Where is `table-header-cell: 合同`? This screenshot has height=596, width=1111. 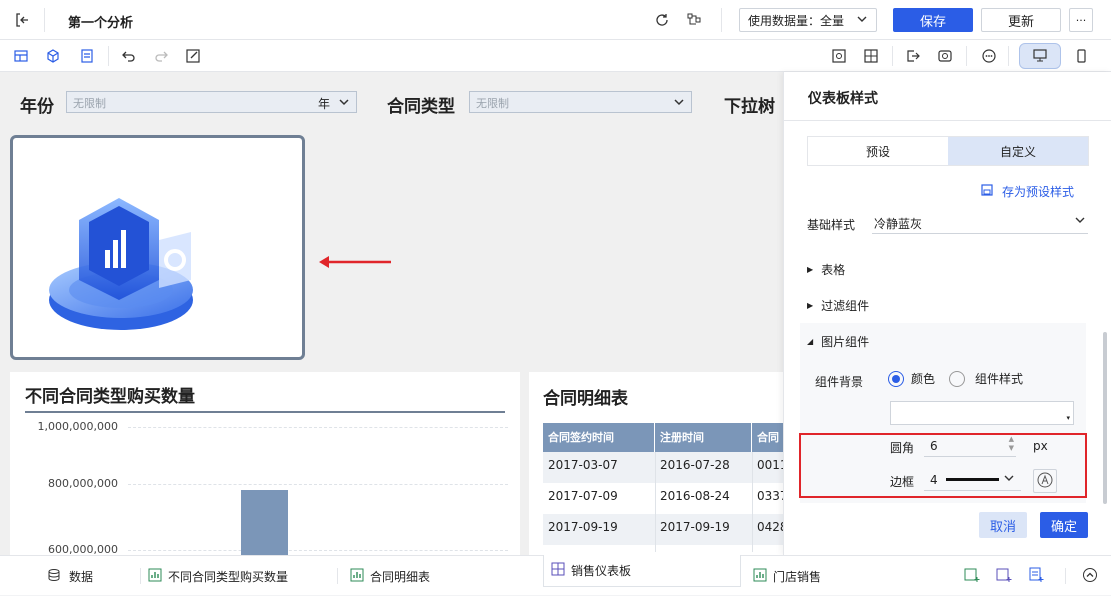 table-header-cell: 合同 is located at coordinates (767, 437).